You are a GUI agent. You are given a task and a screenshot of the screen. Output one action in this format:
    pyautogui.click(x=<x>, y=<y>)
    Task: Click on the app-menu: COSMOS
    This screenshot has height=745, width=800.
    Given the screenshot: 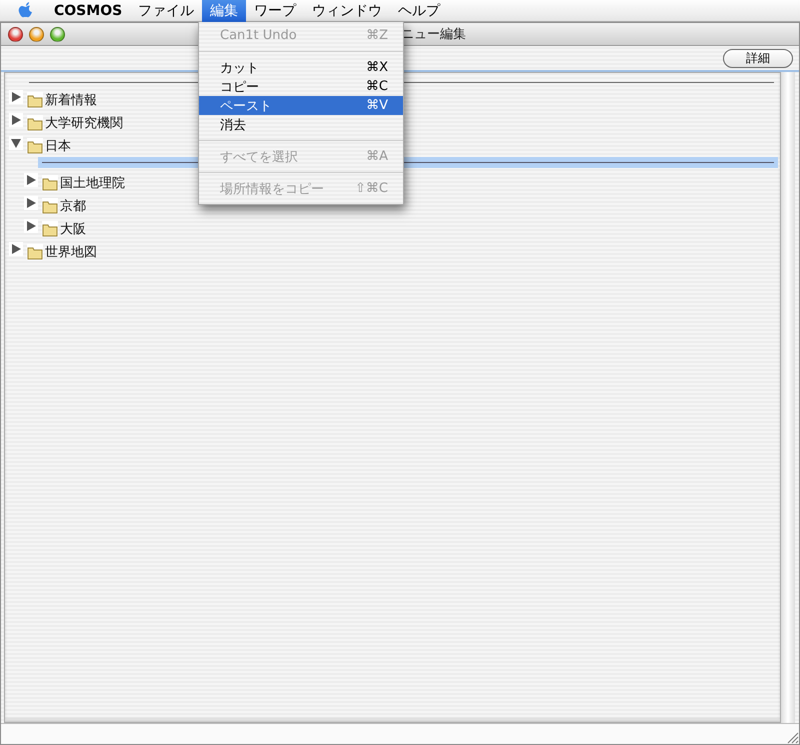 What is the action you would take?
    pyautogui.click(x=88, y=11)
    